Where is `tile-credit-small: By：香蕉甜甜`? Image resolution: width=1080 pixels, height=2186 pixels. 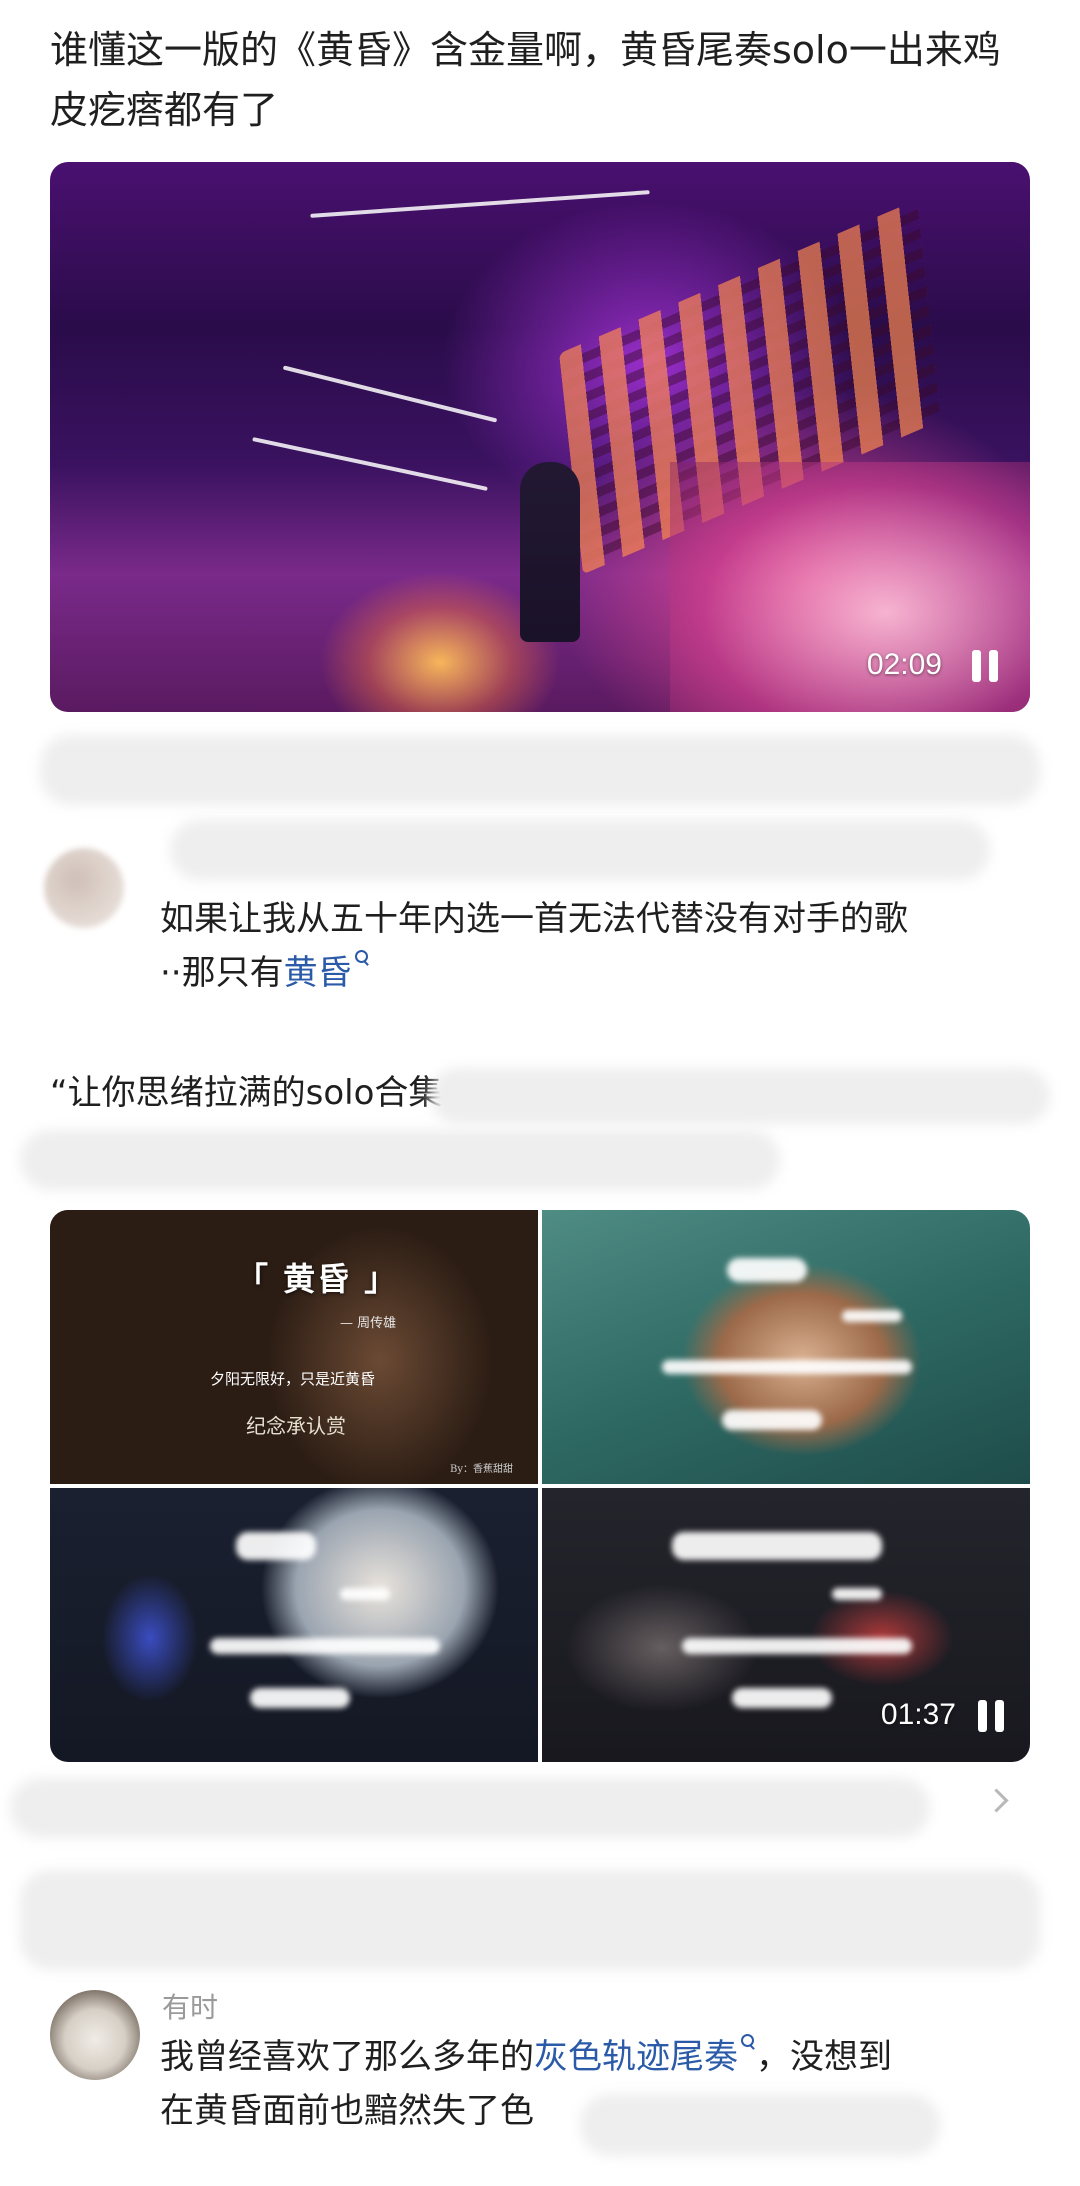 tile-credit-small: By：香蕉甜甜 is located at coordinates (481, 1469).